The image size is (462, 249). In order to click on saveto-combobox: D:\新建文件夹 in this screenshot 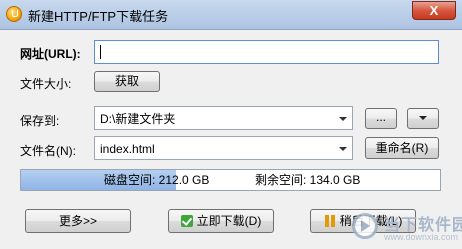, I will do `click(223, 118)`.